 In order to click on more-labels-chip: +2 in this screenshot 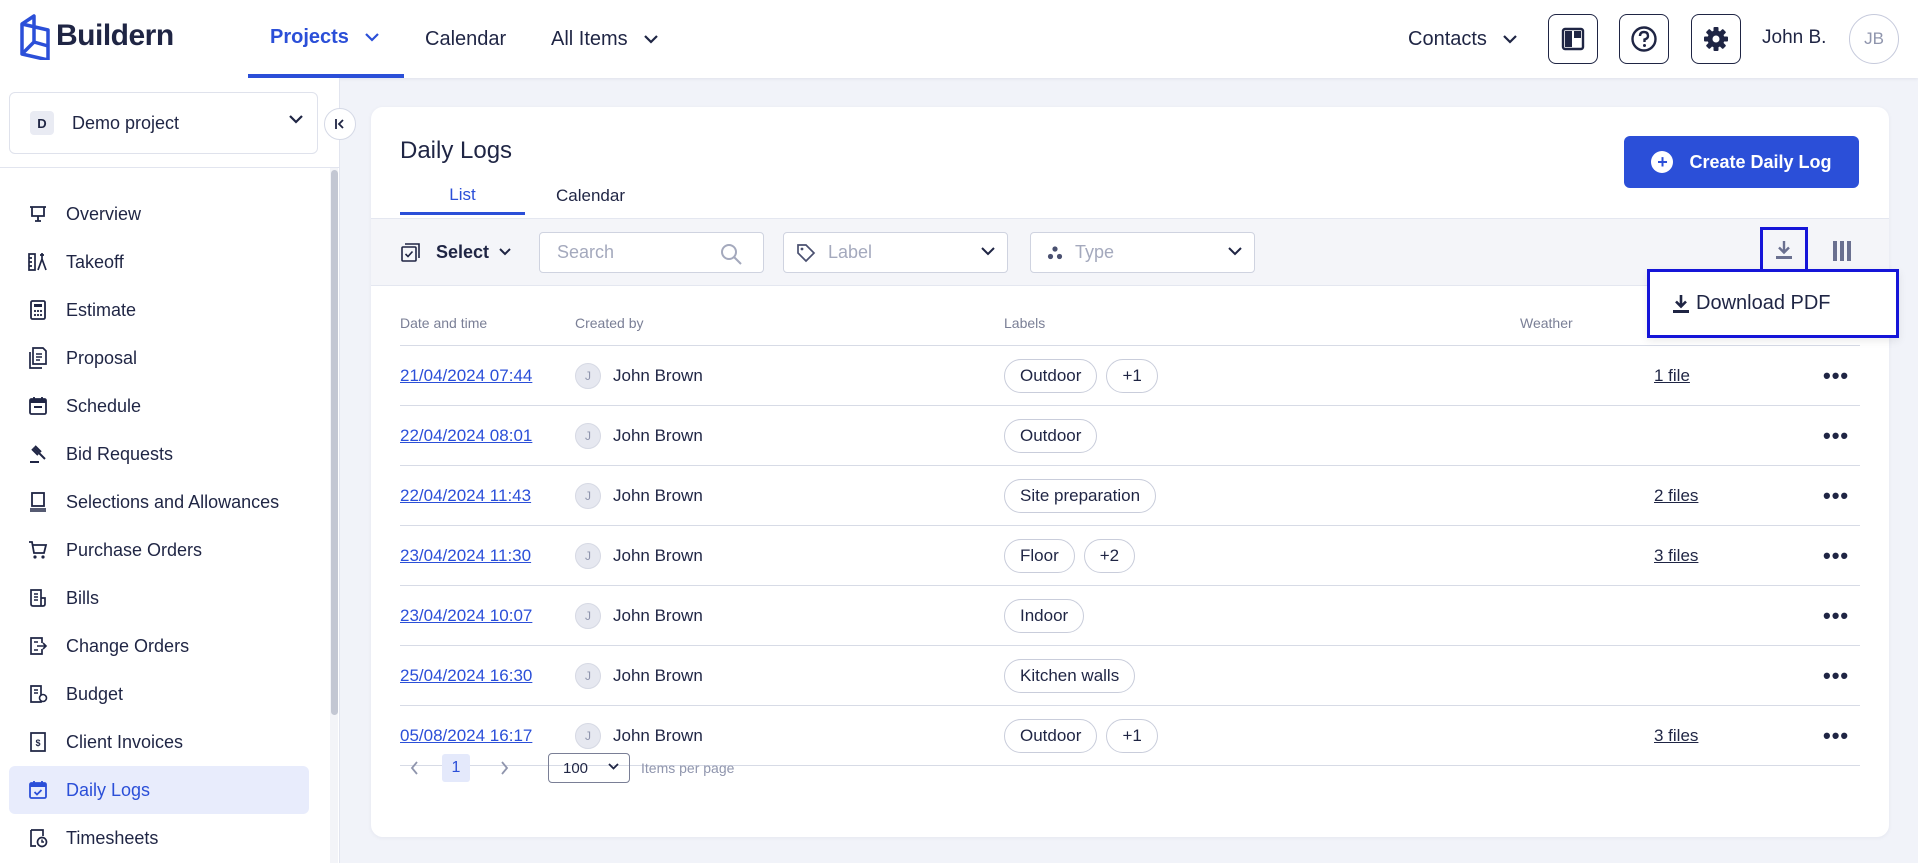, I will do `click(1109, 556)`.